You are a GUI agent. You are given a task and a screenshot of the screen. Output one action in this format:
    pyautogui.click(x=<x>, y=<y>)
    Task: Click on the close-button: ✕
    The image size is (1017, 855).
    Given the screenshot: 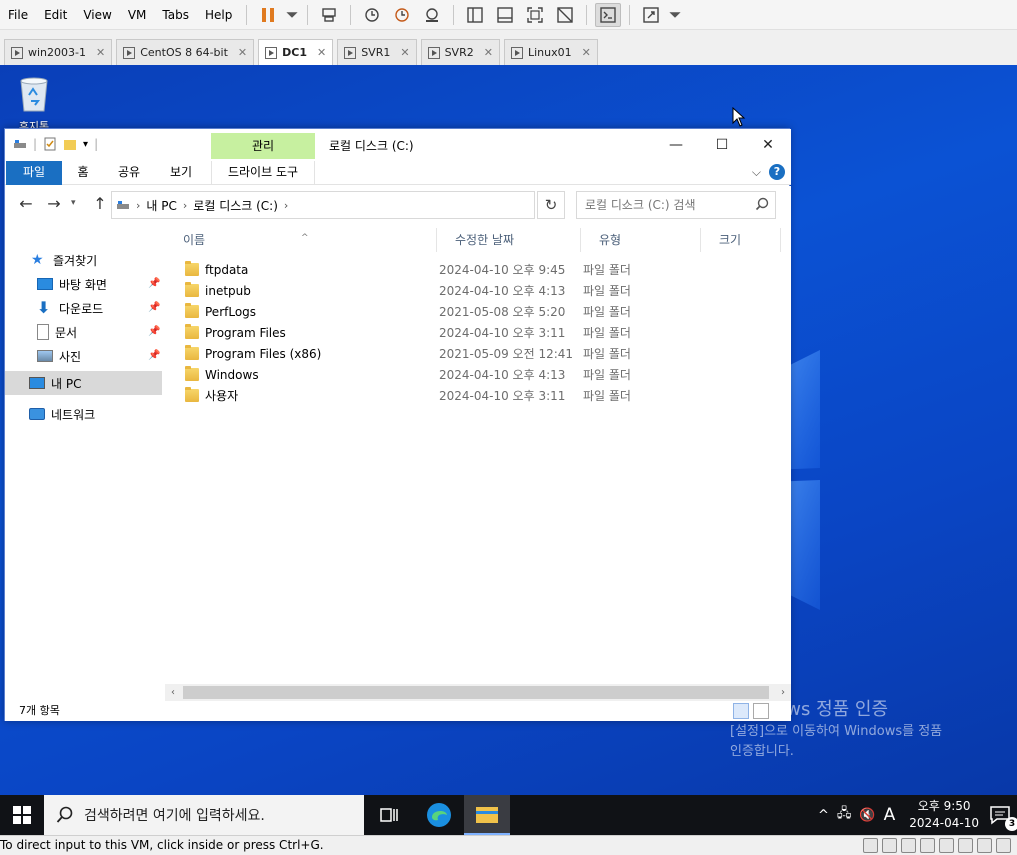 What is the action you would take?
    pyautogui.click(x=768, y=145)
    